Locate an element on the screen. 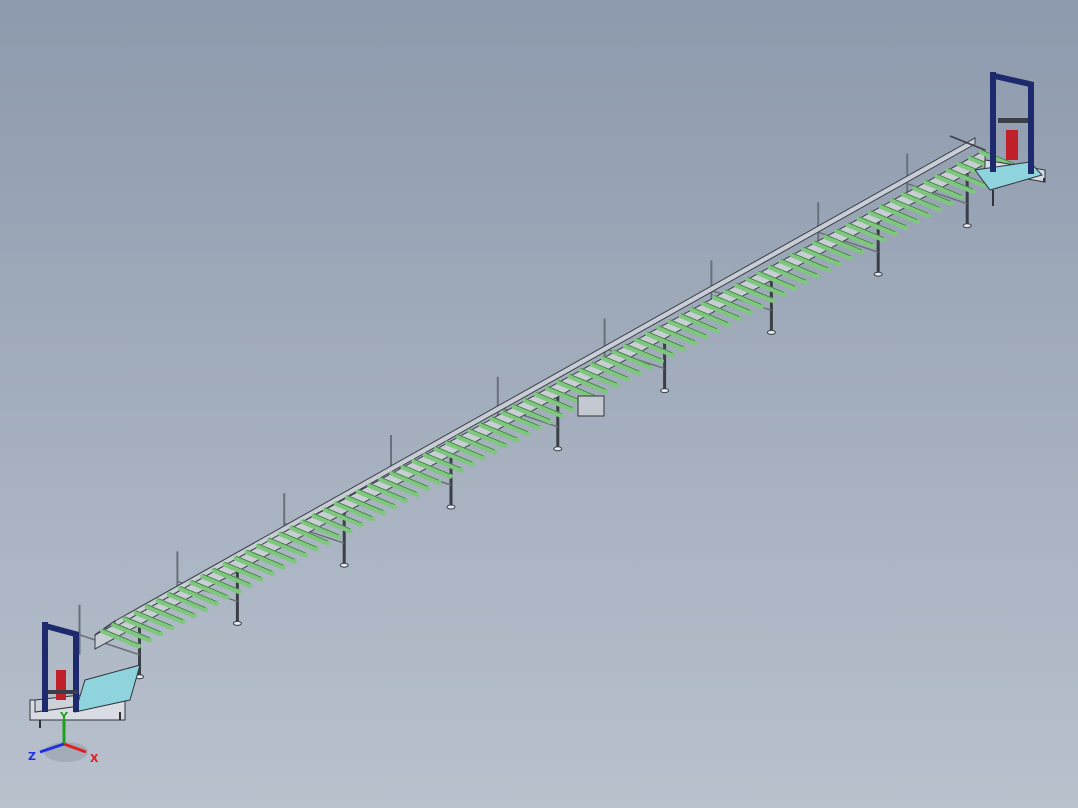  control-box is located at coordinates (591, 406).